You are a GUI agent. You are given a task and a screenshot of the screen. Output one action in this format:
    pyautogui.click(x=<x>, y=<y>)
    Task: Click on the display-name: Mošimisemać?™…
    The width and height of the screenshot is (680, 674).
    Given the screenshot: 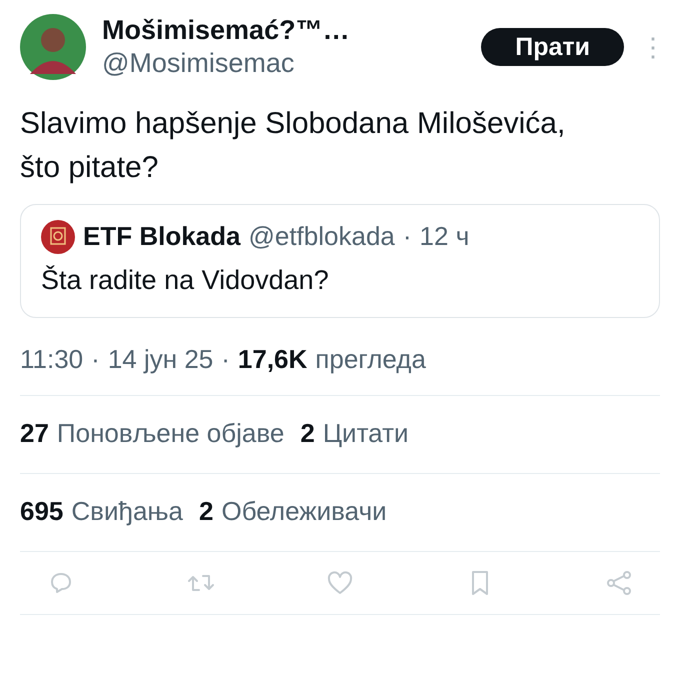 What is the action you would take?
    pyautogui.click(x=284, y=30)
    